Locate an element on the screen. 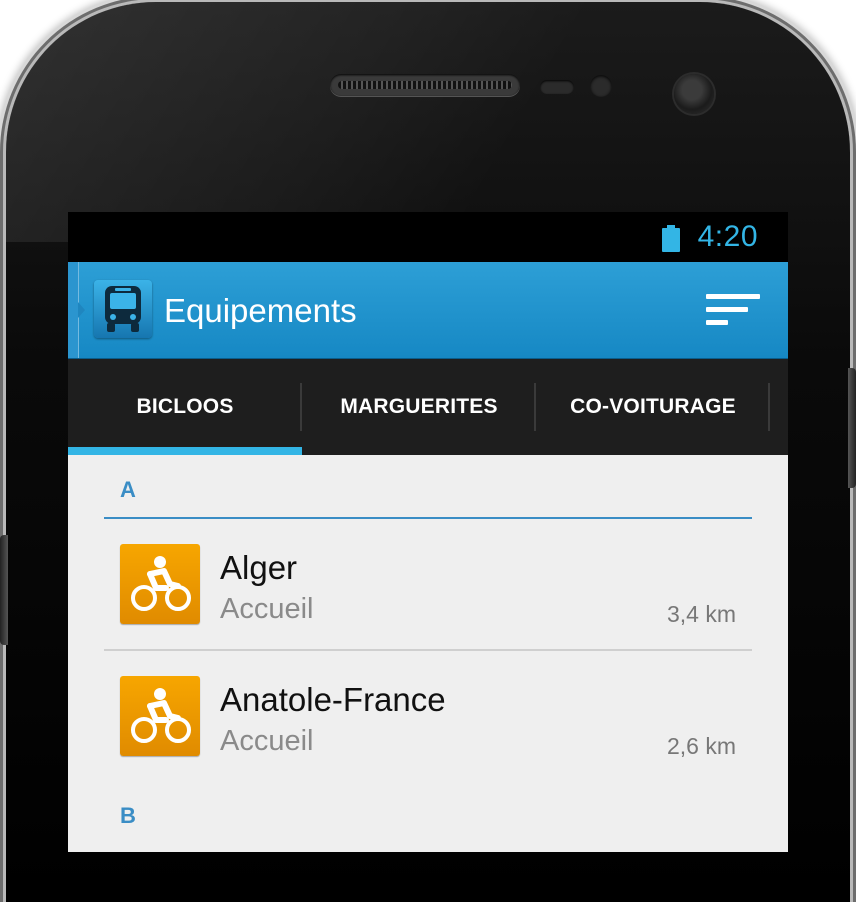 Image resolution: width=856 pixels, height=902 pixels. battery-icon is located at coordinates (671, 238).